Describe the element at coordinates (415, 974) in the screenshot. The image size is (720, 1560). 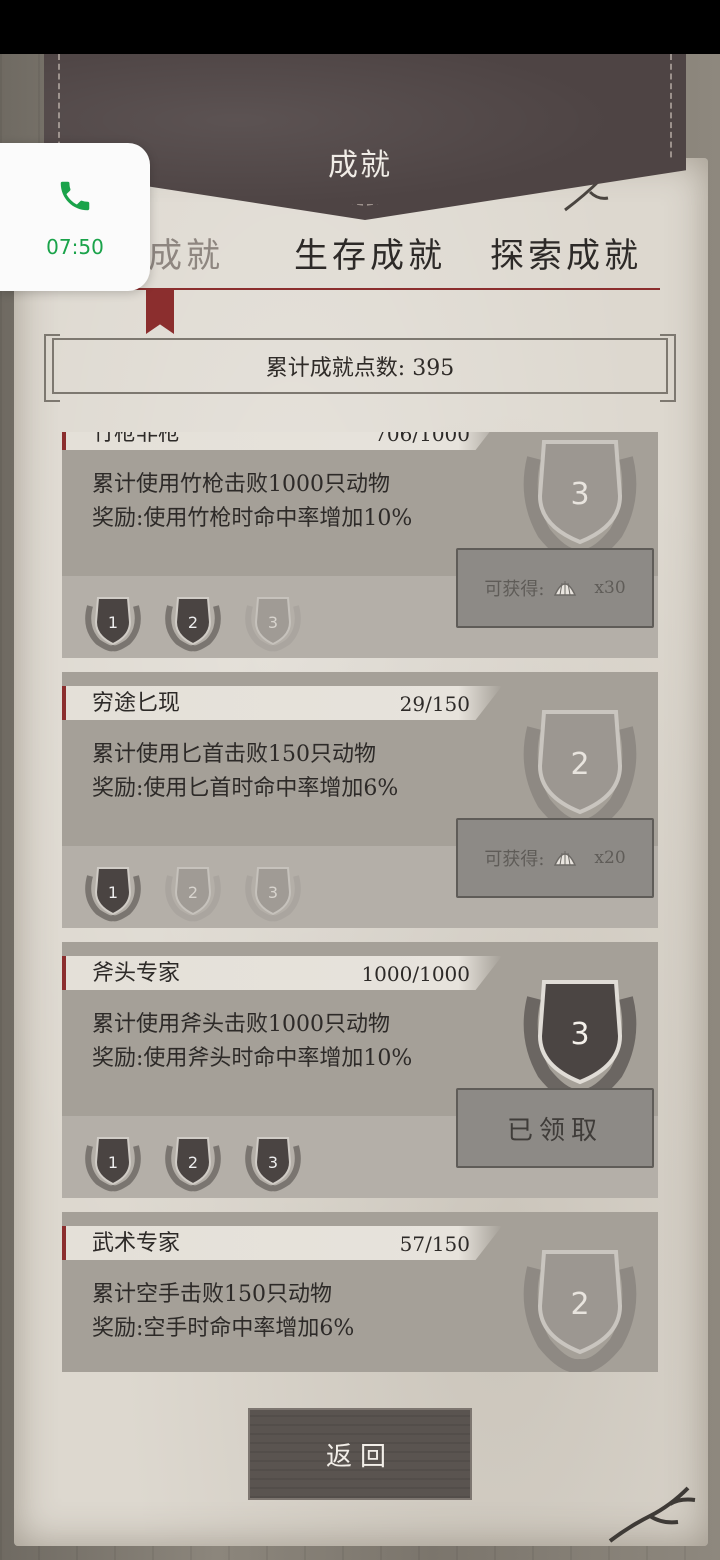
I see `achievement-progress: 1000/1000` at that location.